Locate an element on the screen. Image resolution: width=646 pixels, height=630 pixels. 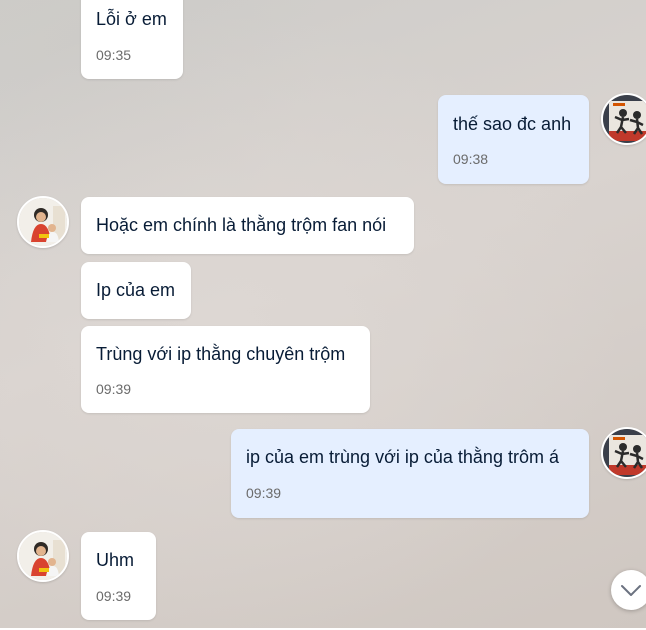
message-text: Ip của em is located at coordinates (136, 290).